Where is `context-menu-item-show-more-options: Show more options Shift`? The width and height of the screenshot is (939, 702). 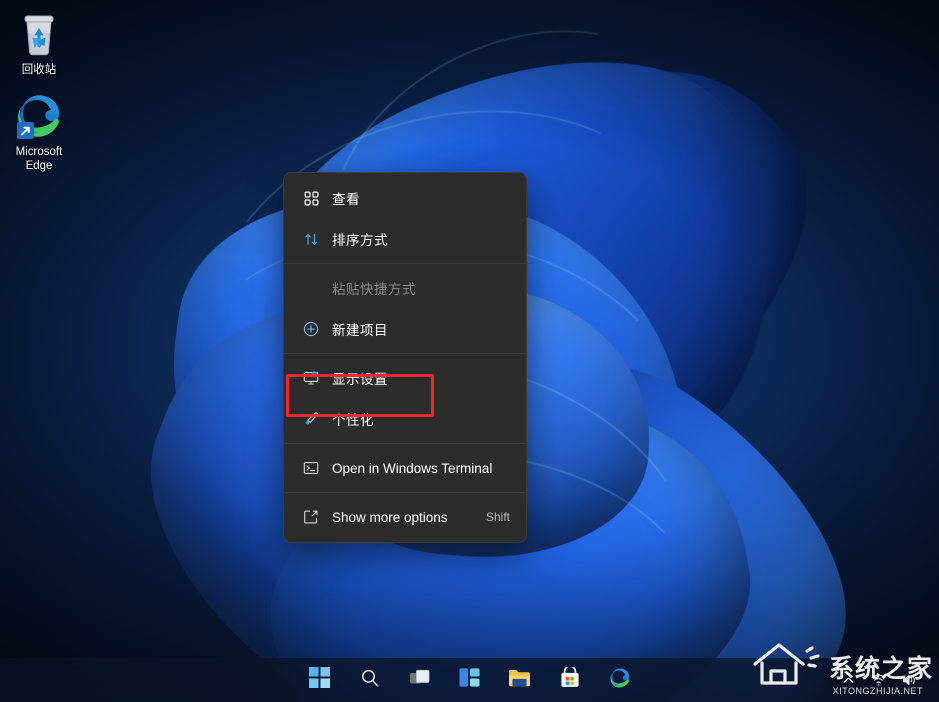
context-menu-item-show-more-options: Show more options Shift is located at coordinates (405, 517).